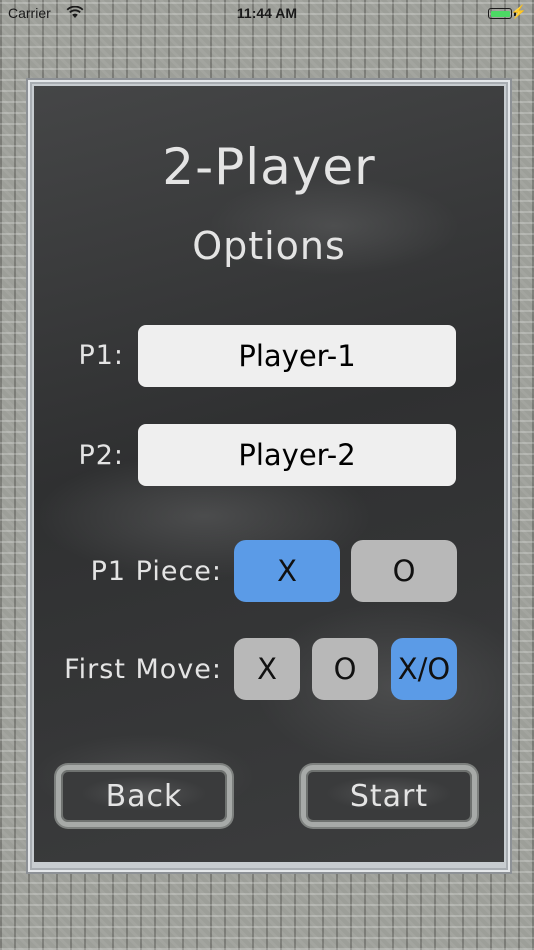 The image size is (534, 950). What do you see at coordinates (156, 571) in the screenshot?
I see `p1-piece-label: P1 Piece:` at bounding box center [156, 571].